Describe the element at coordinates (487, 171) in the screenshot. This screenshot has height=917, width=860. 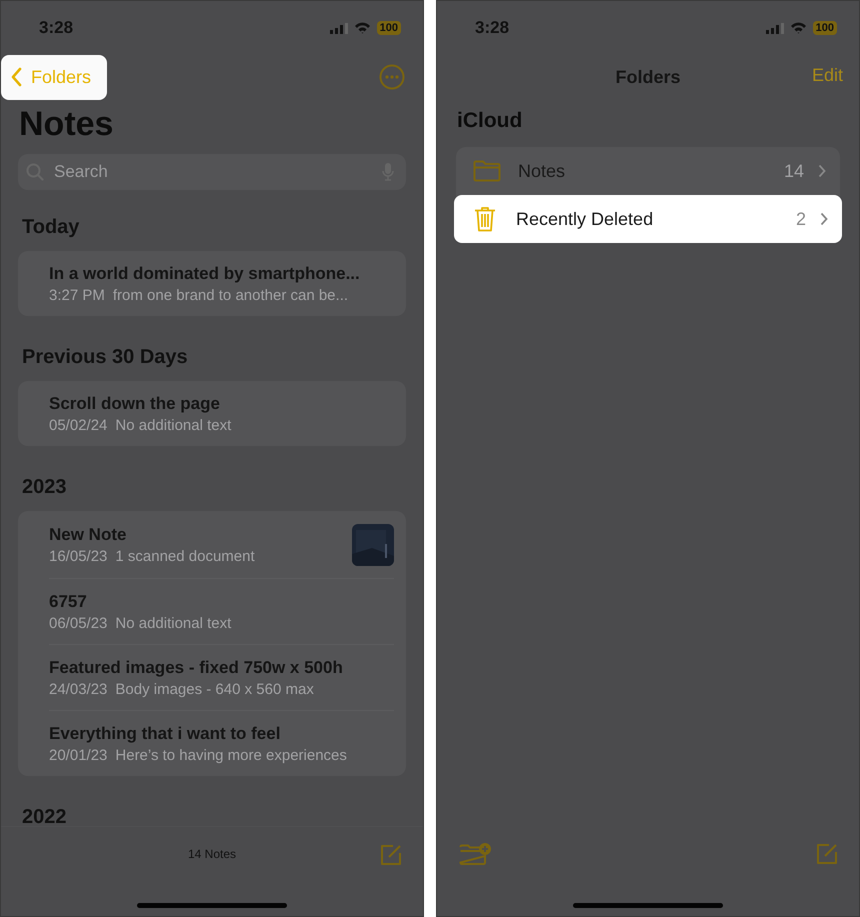
I see `folder-icon` at that location.